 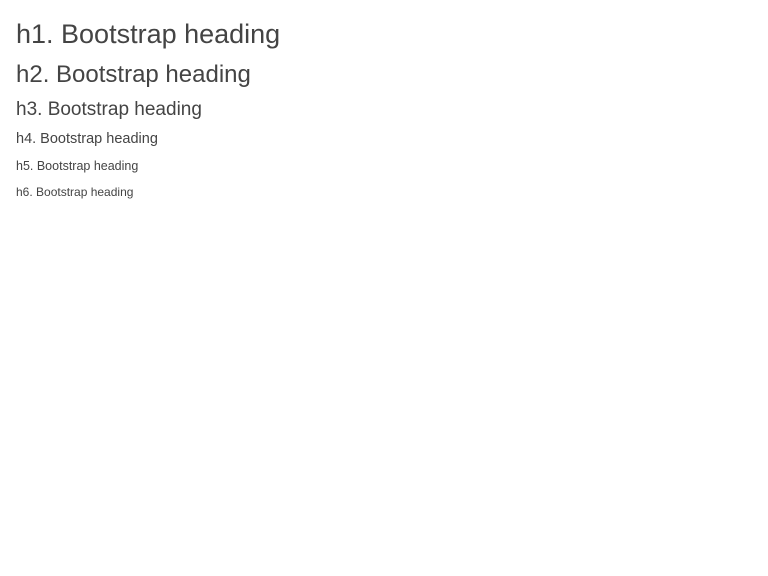 I want to click on heading-h4: h4. Bootstrap heading, so click(x=87, y=138).